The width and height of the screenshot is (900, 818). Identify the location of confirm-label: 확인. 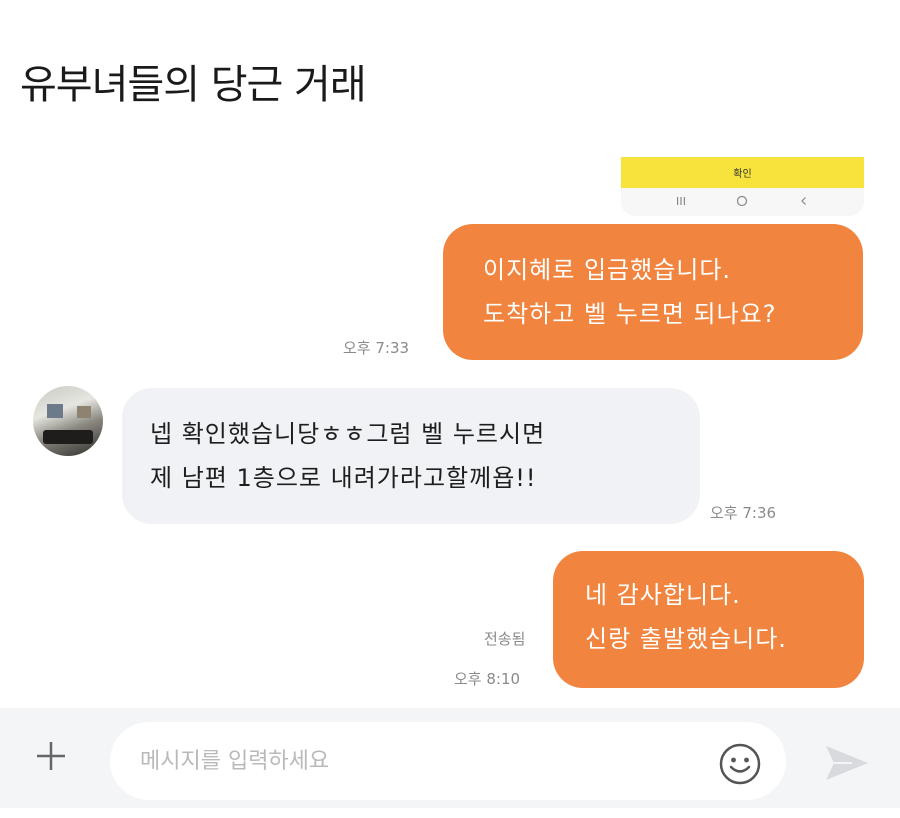
(742, 174).